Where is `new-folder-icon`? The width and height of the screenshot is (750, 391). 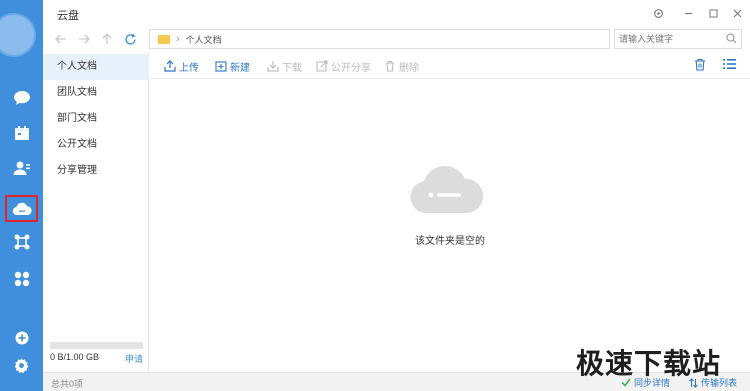
new-folder-icon is located at coordinates (221, 66).